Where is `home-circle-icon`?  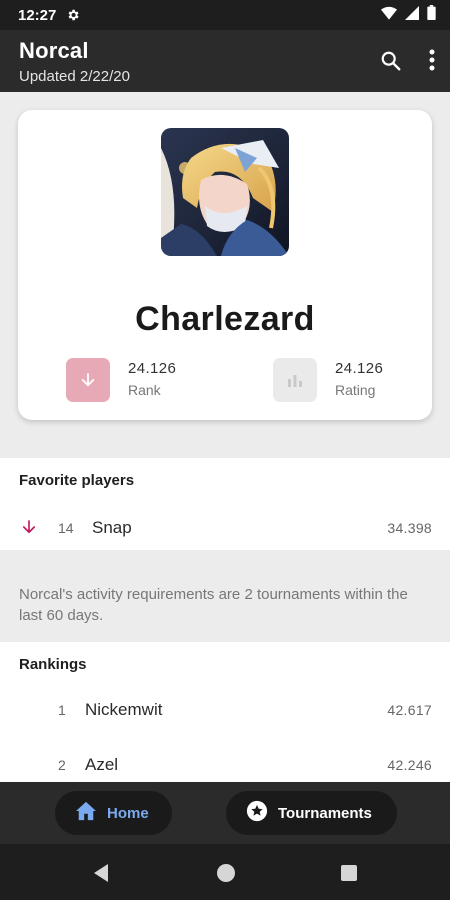 home-circle-icon is located at coordinates (226, 873).